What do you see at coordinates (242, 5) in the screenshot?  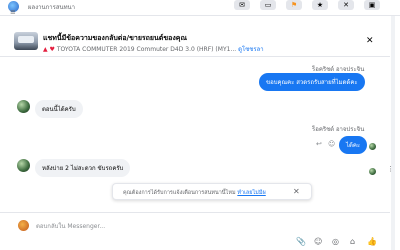 I see `mail-icon: ✉` at bounding box center [242, 5].